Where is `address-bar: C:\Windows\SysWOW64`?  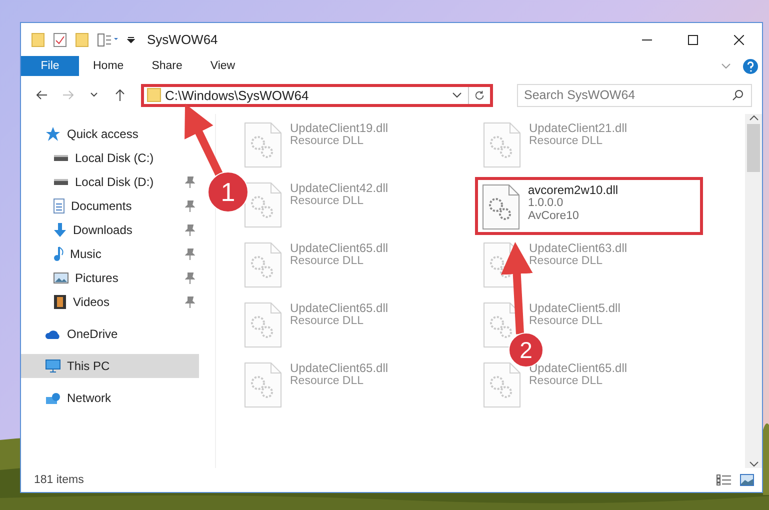
address-bar: C:\Windows\SysWOW64 is located at coordinates (317, 95).